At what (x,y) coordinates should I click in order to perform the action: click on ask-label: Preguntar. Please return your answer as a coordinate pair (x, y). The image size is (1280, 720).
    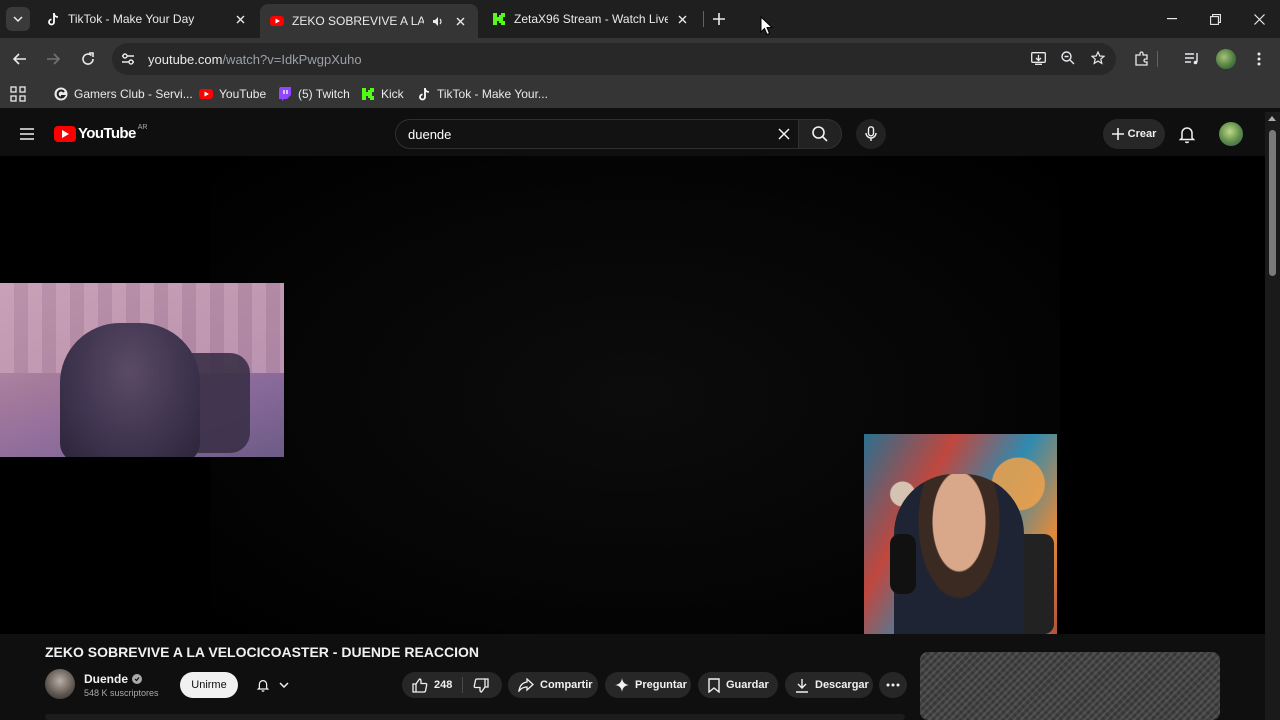
    Looking at the image, I should click on (661, 685).